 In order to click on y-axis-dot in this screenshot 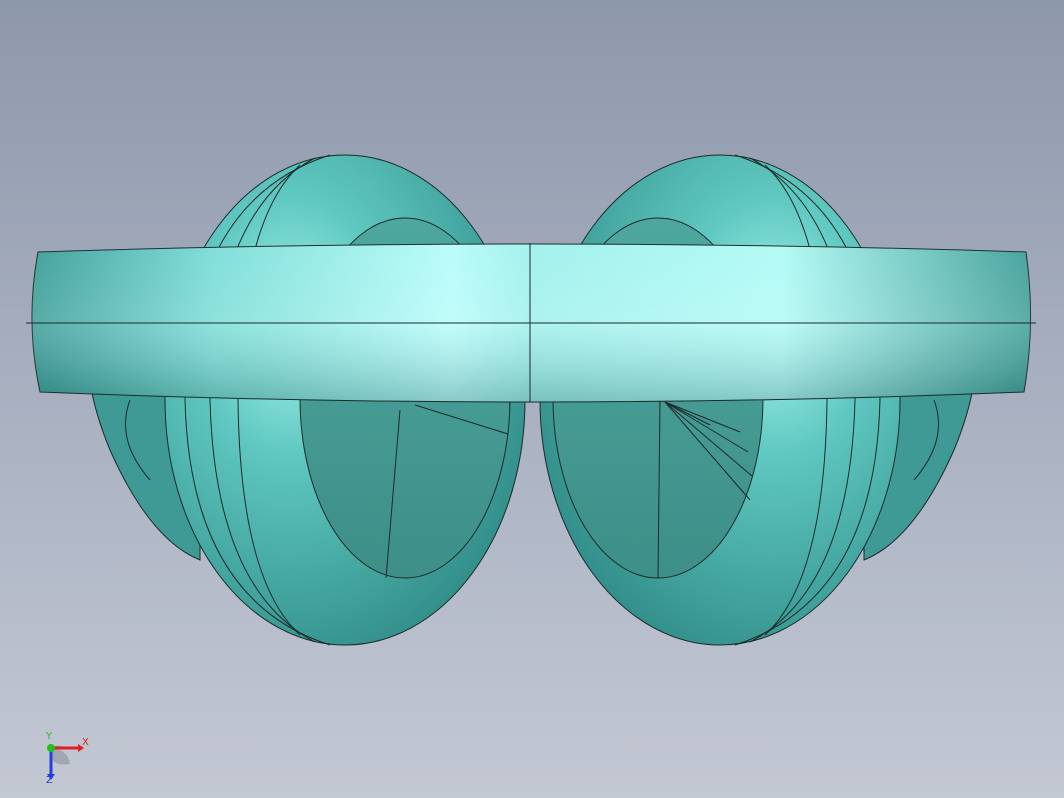, I will do `click(51, 748)`.